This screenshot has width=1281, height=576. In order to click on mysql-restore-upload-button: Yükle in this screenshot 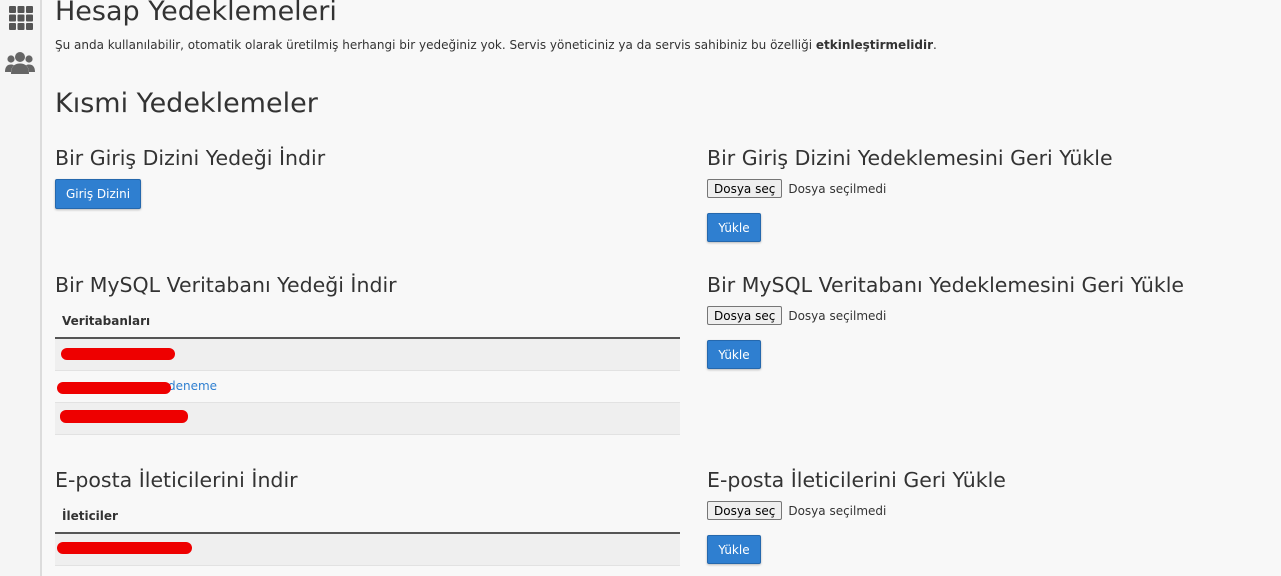, I will do `click(734, 354)`.